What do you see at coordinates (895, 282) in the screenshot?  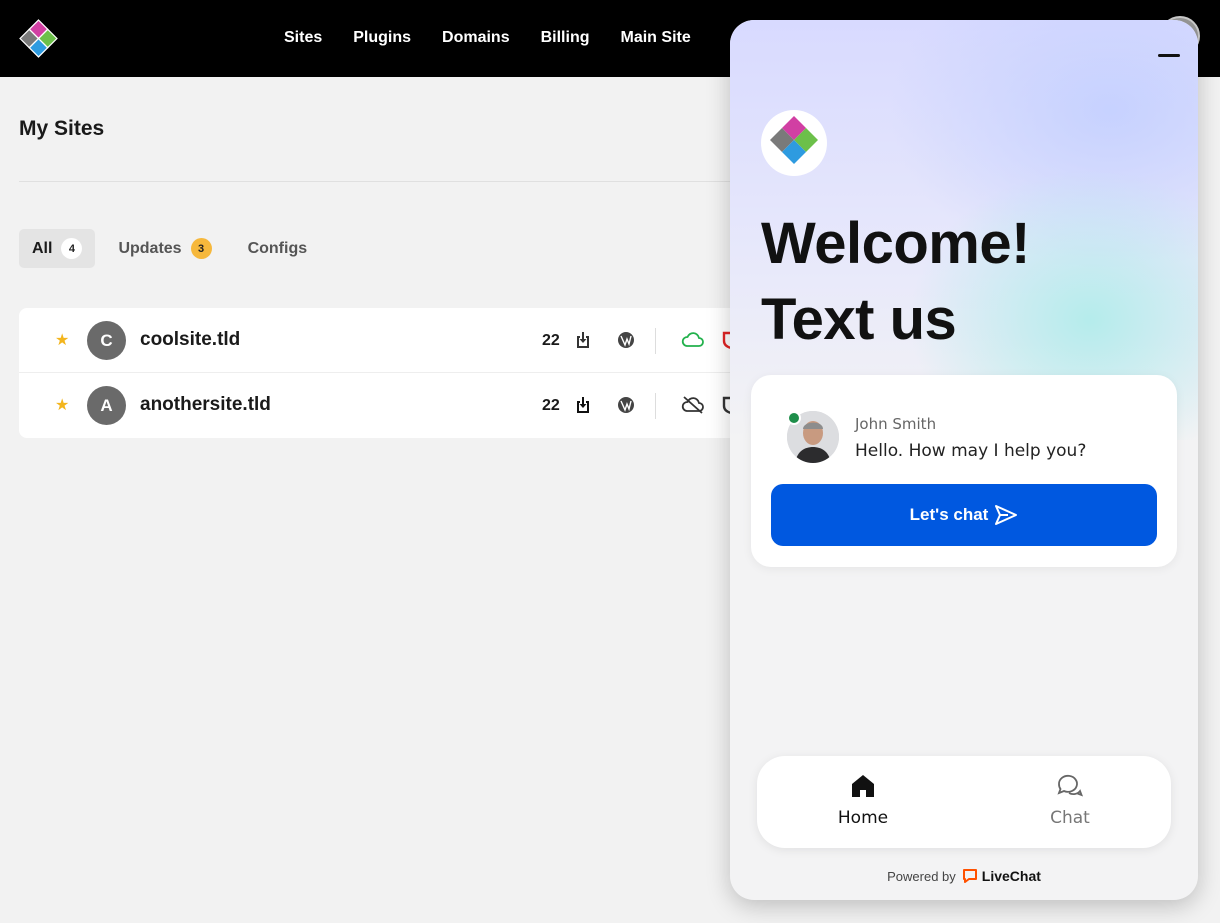 I see `welcome-heading: Welcome! Text us` at bounding box center [895, 282].